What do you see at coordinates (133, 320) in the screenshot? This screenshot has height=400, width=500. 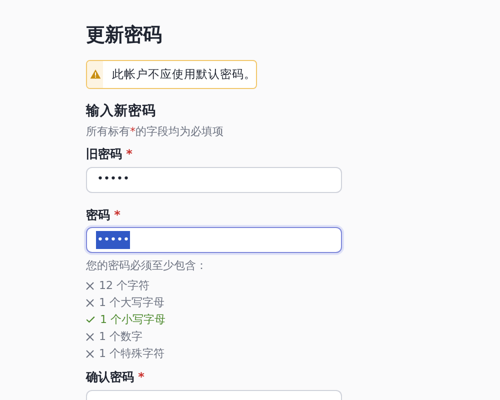 I see `requirement-text: 1 个小写字母` at bounding box center [133, 320].